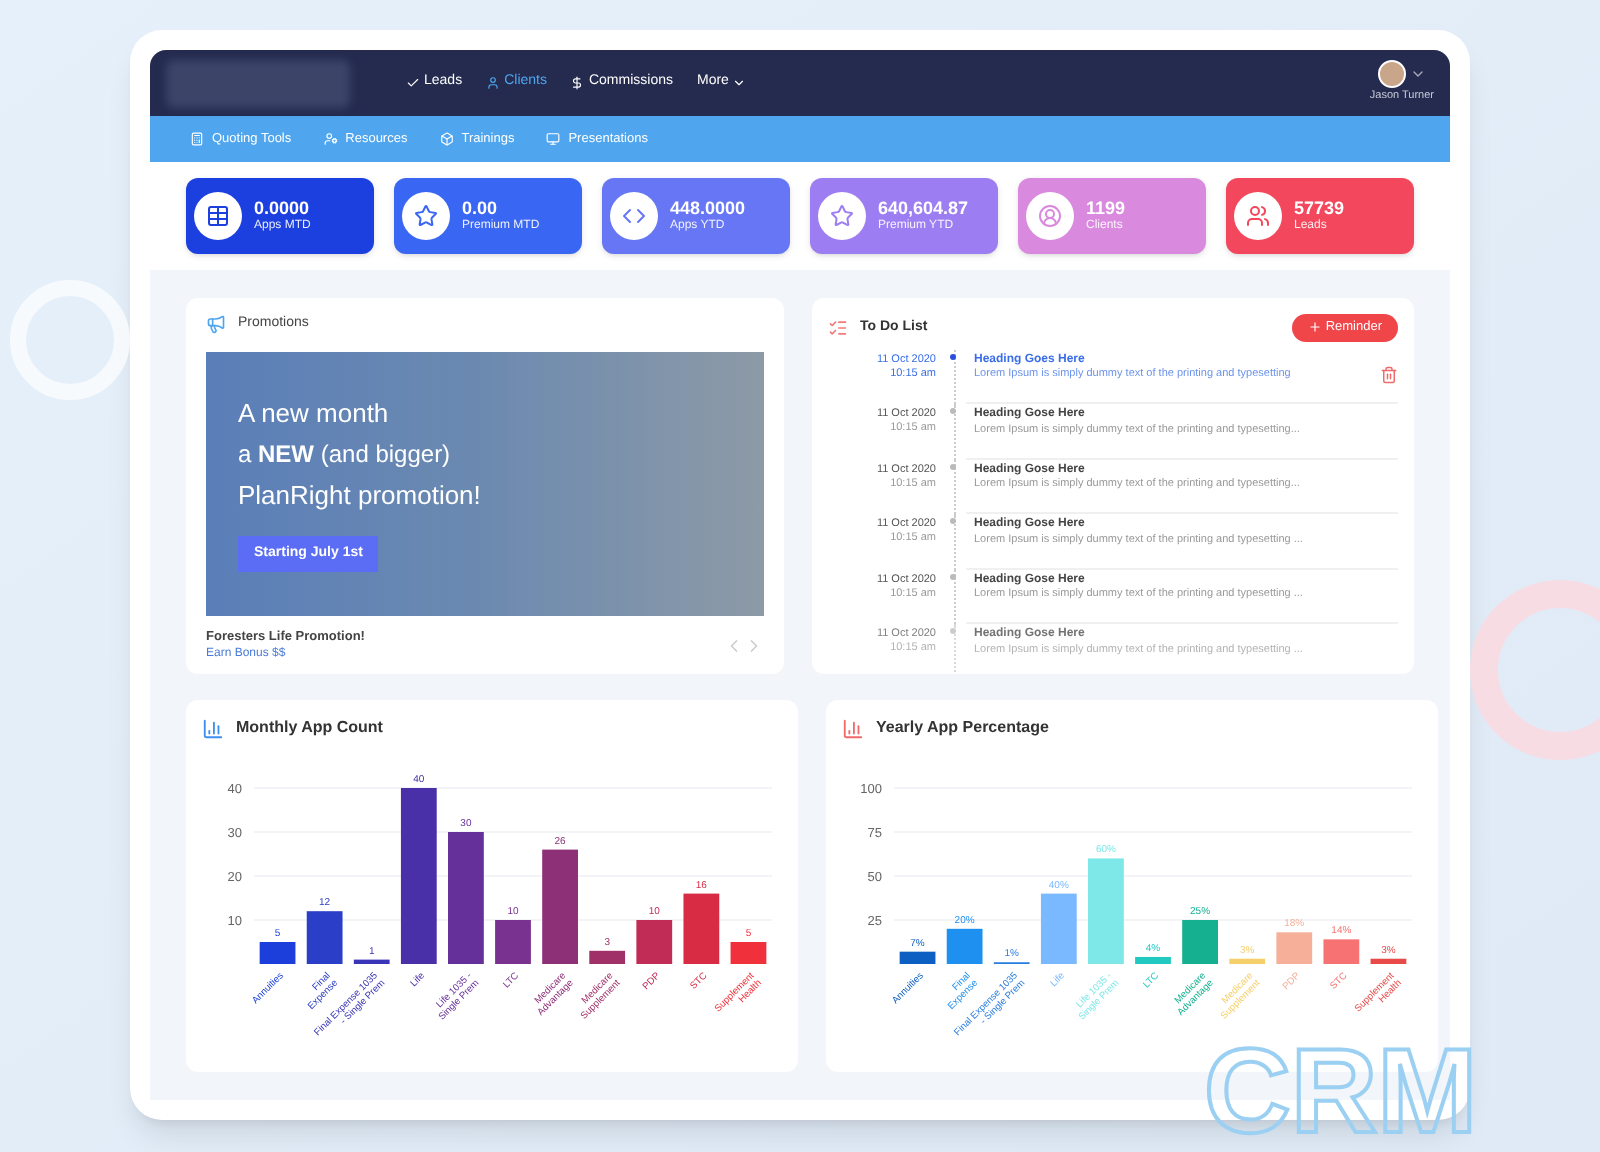 The width and height of the screenshot is (1600, 1152). I want to click on monitor-icon, so click(553, 139).